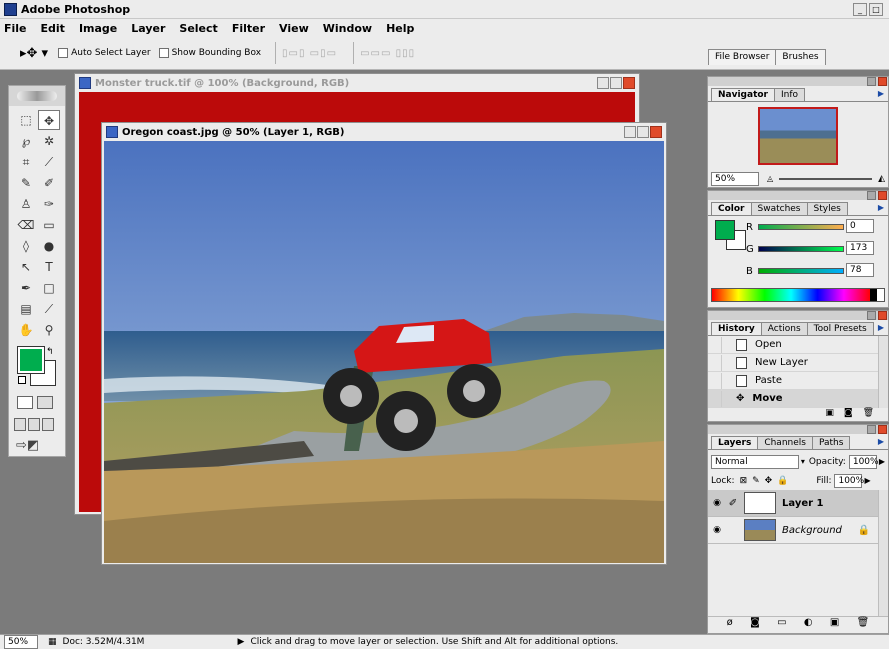 The height and width of the screenshot is (649, 889). Describe the element at coordinates (26, 120) in the screenshot. I see `marquee-tool-icon: ⬚` at that location.